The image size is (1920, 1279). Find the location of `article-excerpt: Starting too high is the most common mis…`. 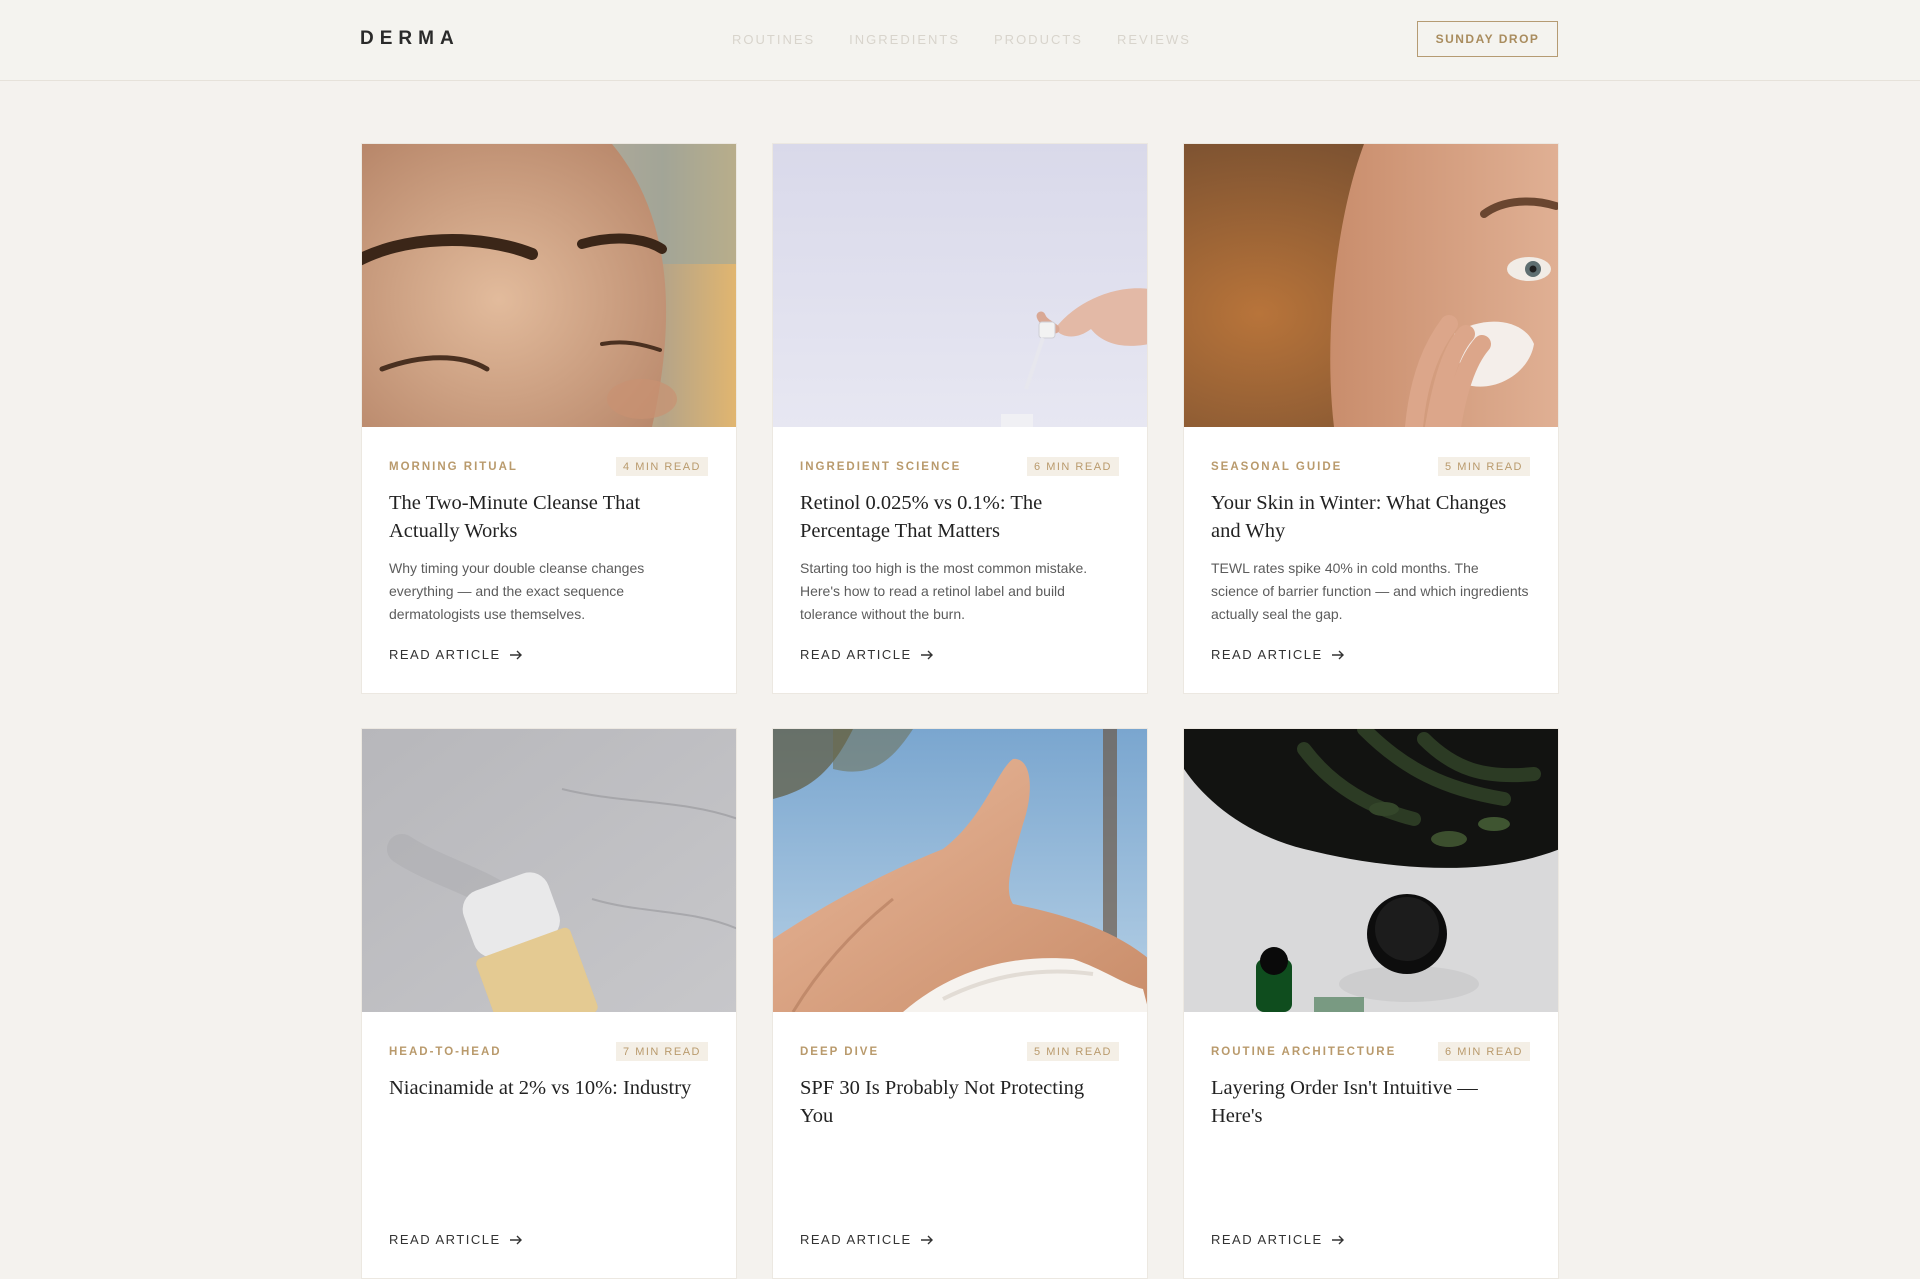

article-excerpt: Starting too high is the most common mis… is located at coordinates (944, 591).